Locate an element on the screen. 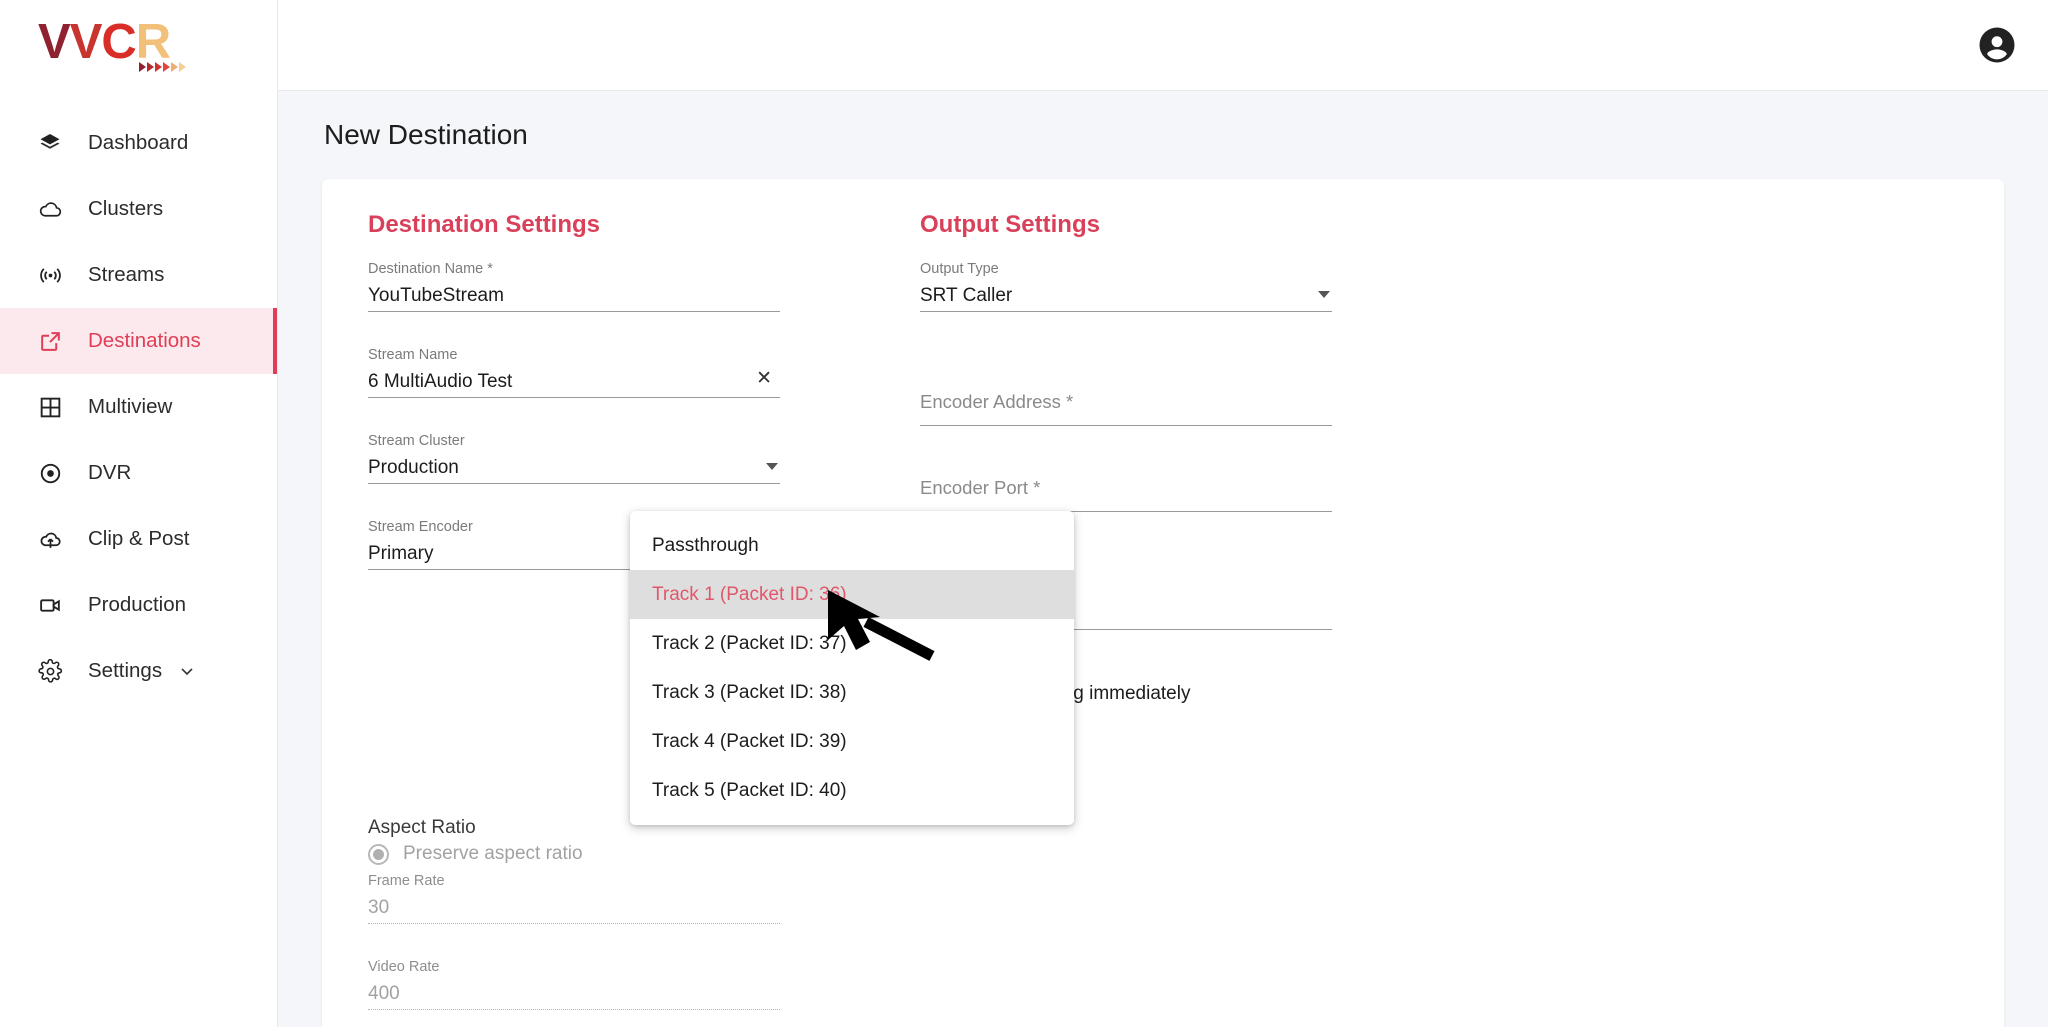 This screenshot has width=2048, height=1027. stream-cluster-label: Stream Cluster is located at coordinates (416, 441).